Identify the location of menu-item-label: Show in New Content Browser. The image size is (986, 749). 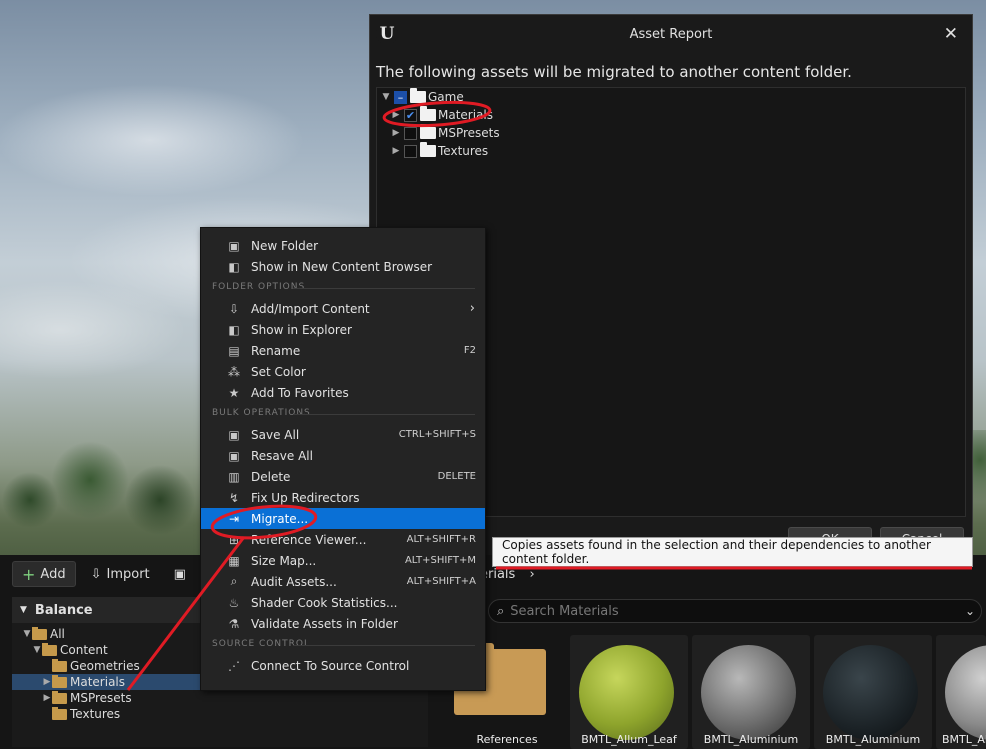
(342, 266).